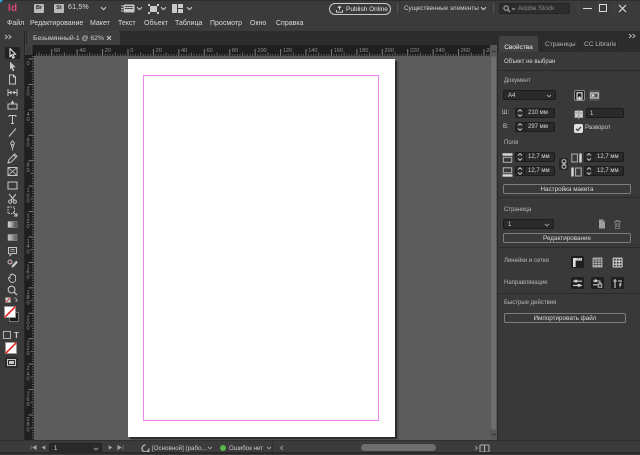 The height and width of the screenshot is (455, 640). What do you see at coordinates (312, 51) in the screenshot?
I see `svg-text: 140` at bounding box center [312, 51].